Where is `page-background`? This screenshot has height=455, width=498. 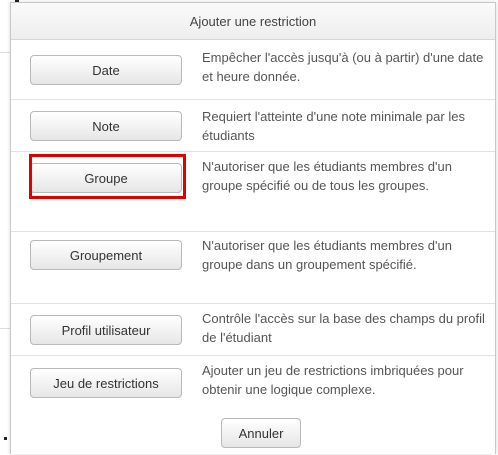 page-background is located at coordinates (5, 227).